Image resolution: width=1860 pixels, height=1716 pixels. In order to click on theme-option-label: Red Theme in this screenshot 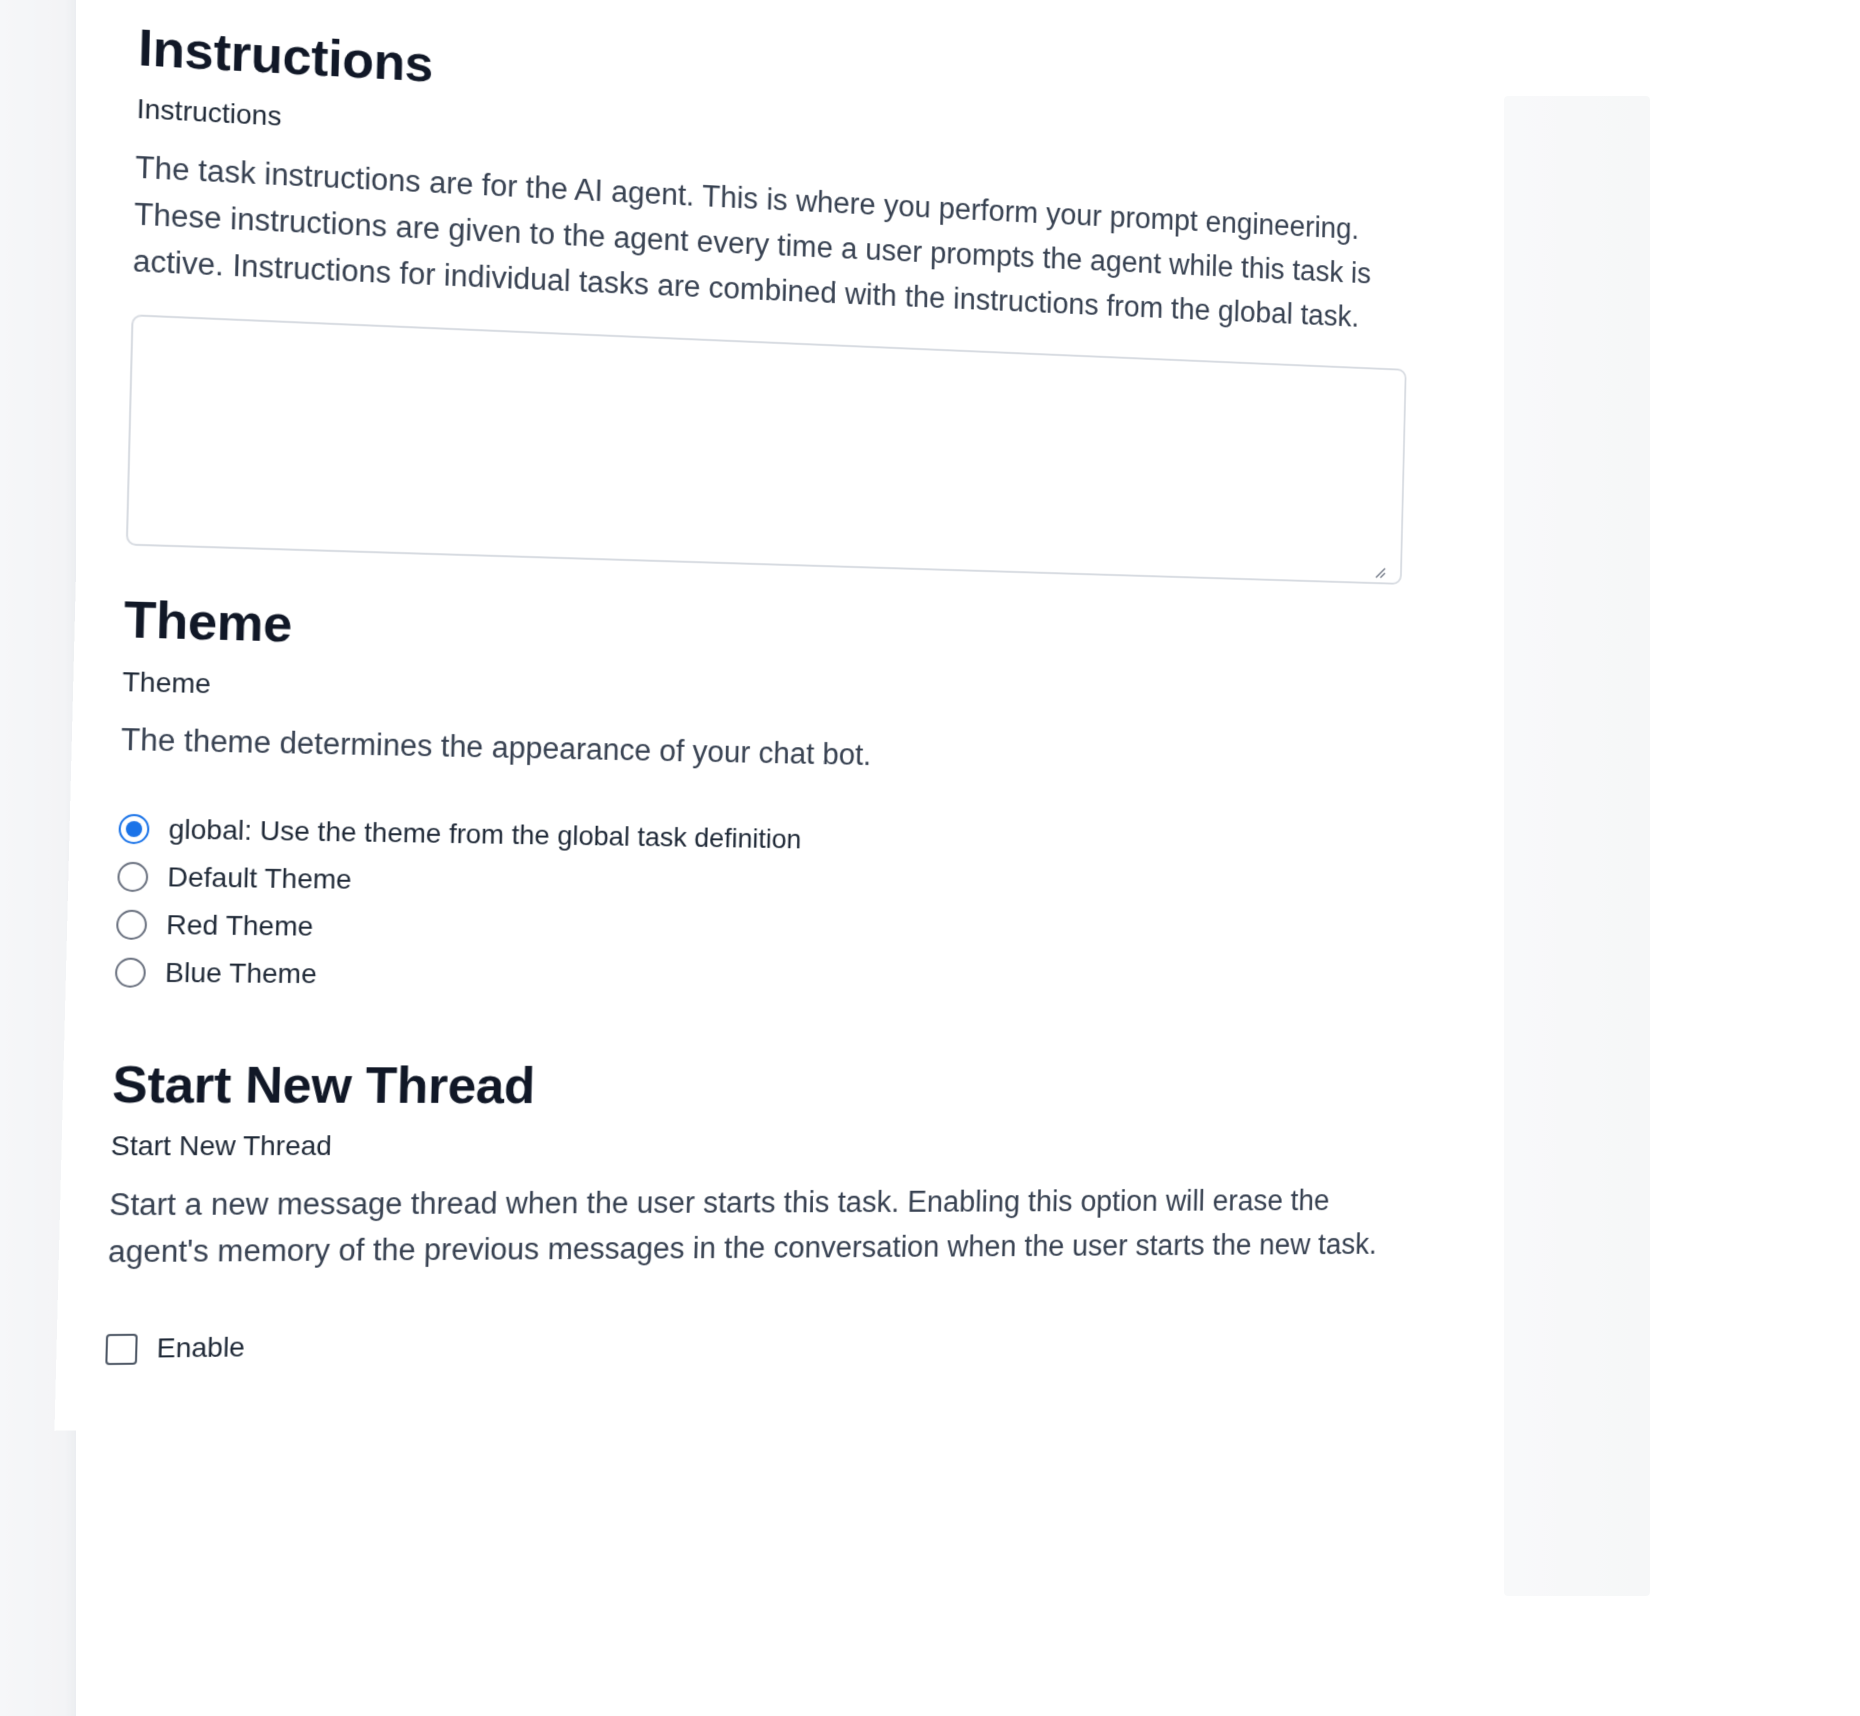, I will do `click(239, 925)`.